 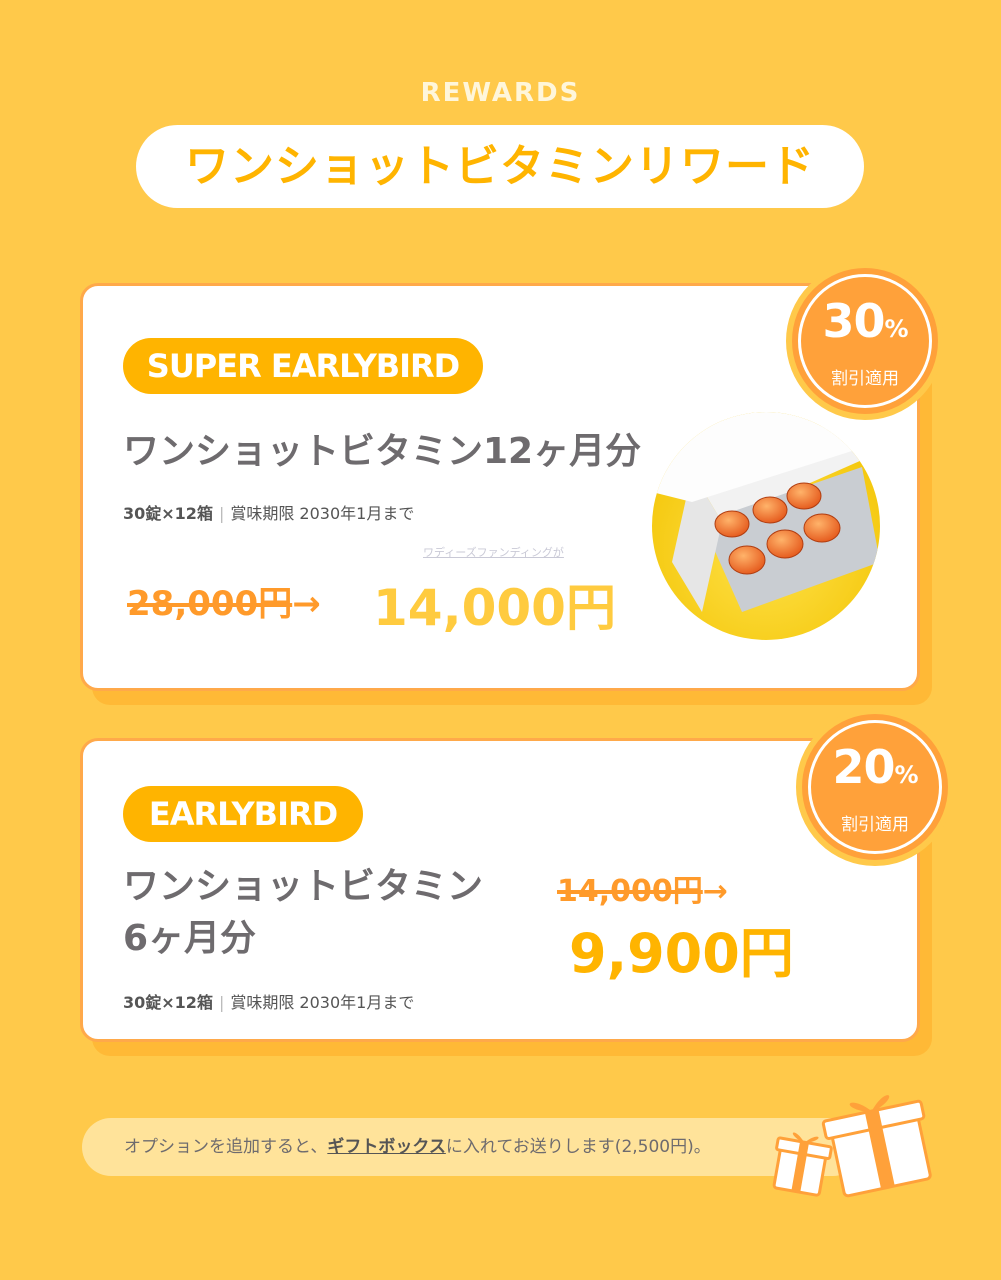 I want to click on discount-badge-20: 20% 割引適用, so click(x=875, y=787).